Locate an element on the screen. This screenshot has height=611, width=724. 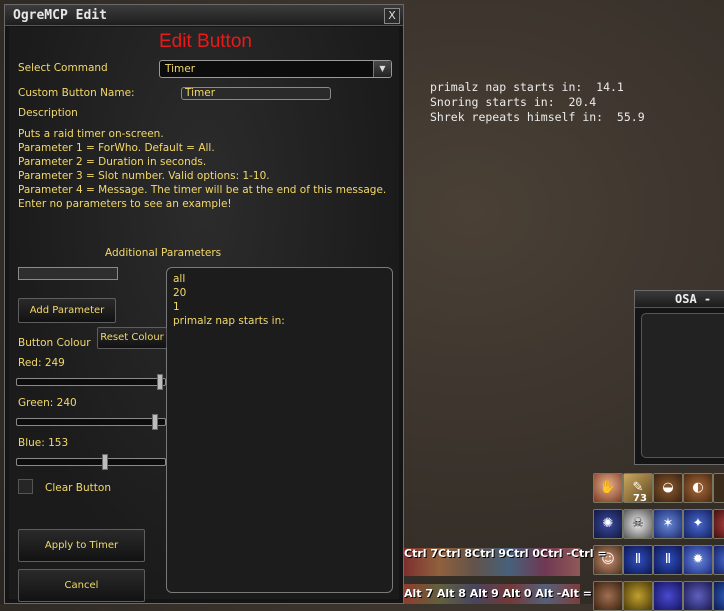
green-slider is located at coordinates (91, 422).